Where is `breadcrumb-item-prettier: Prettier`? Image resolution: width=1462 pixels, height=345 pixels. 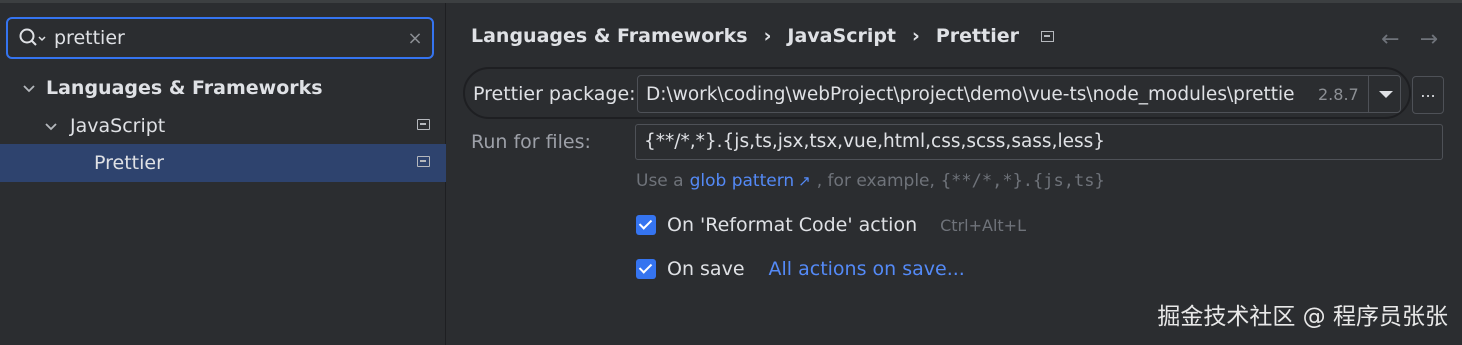
breadcrumb-item-prettier: Prettier is located at coordinates (977, 36).